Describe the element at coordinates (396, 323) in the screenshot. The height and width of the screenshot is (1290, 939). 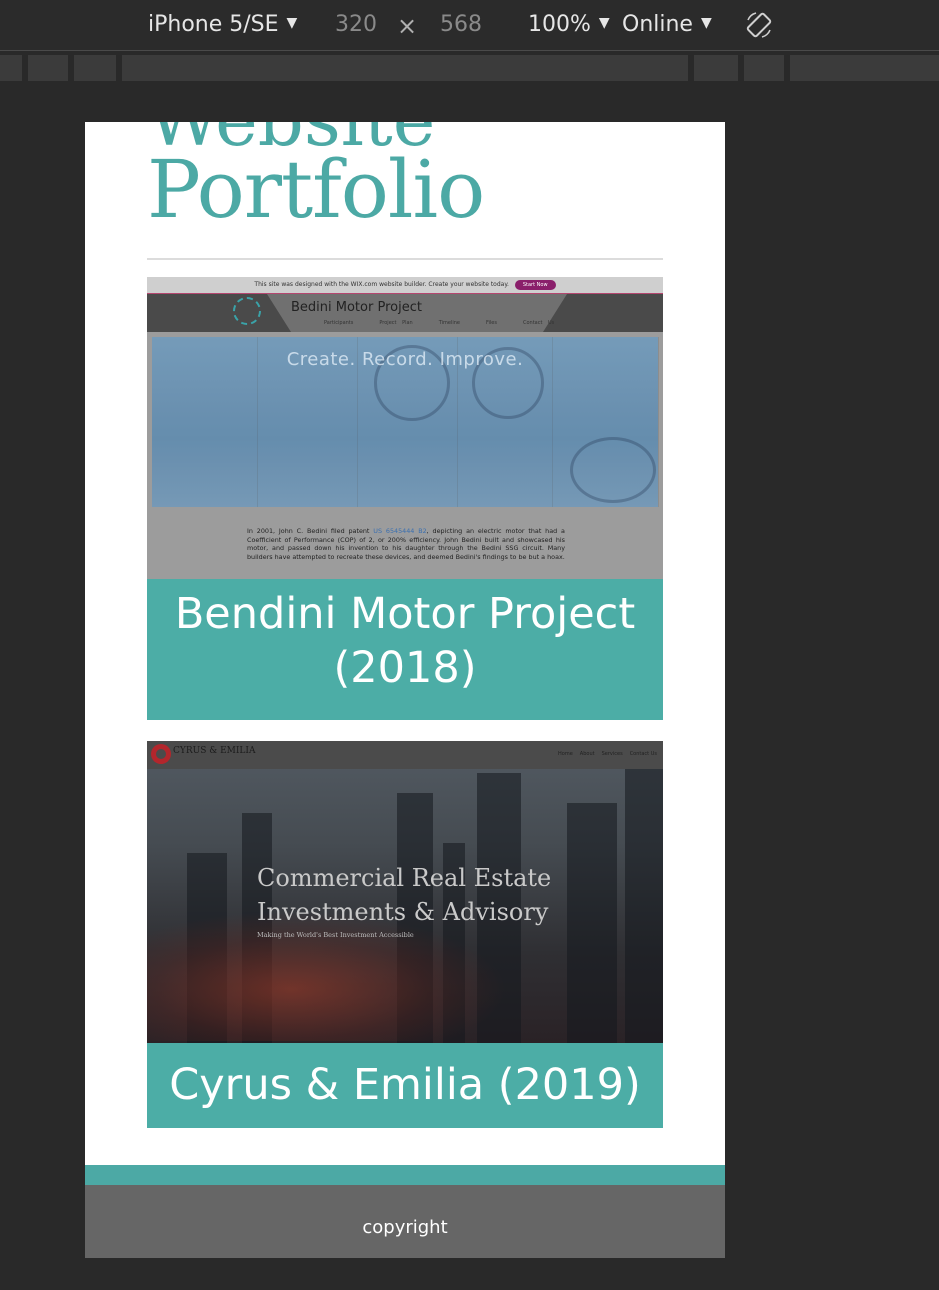
I see `bedini-nav-item: Project Plan` at that location.